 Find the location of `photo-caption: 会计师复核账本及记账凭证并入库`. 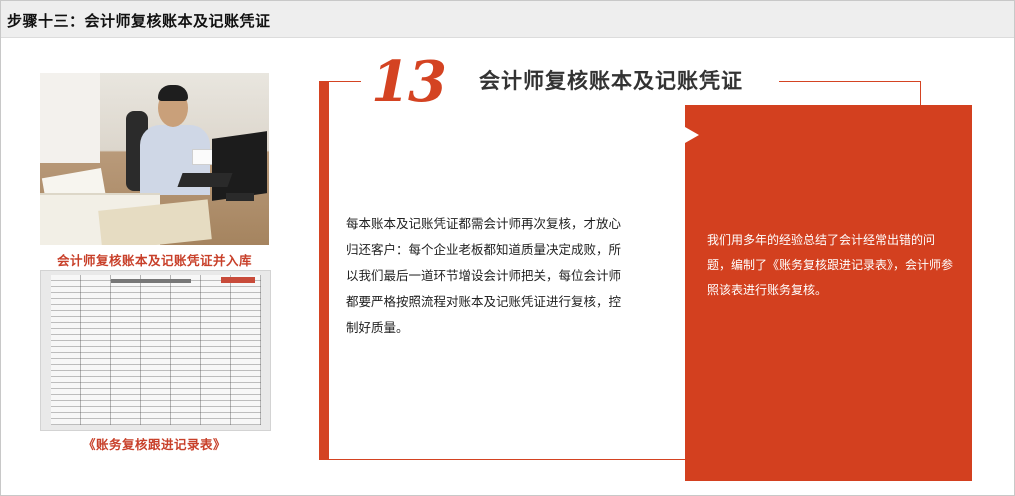

photo-caption: 会计师复核账本及记账凭证并入库 is located at coordinates (154, 260).